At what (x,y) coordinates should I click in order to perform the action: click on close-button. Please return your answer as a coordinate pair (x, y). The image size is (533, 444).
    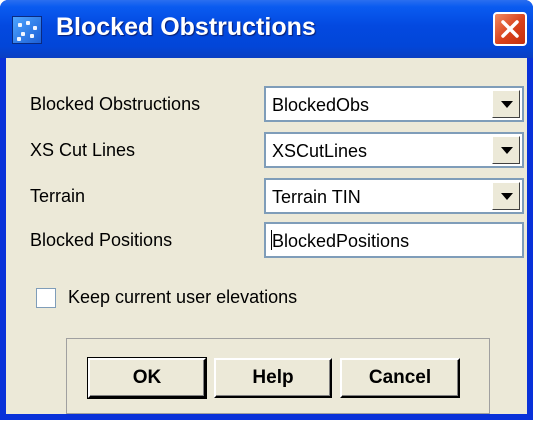
    Looking at the image, I should click on (510, 29).